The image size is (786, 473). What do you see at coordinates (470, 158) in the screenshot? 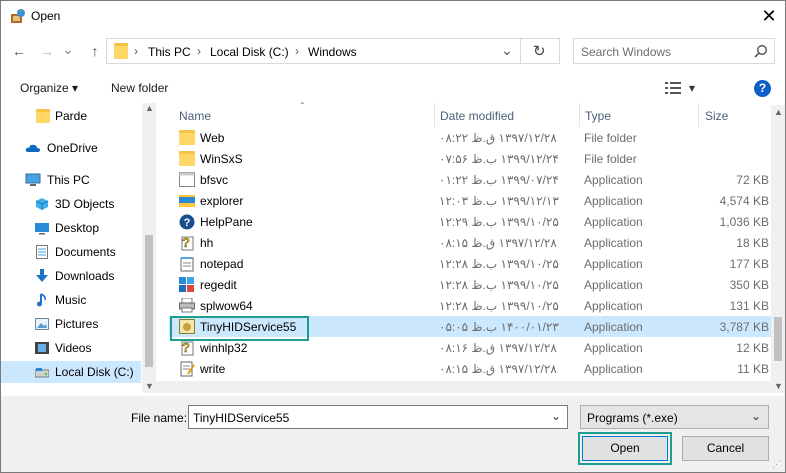
I see `file-row: WinSxS ۱۳۹۹/۱۲/۲۴ ب.ظ ۰۷:۵۶ File folder` at bounding box center [470, 158].